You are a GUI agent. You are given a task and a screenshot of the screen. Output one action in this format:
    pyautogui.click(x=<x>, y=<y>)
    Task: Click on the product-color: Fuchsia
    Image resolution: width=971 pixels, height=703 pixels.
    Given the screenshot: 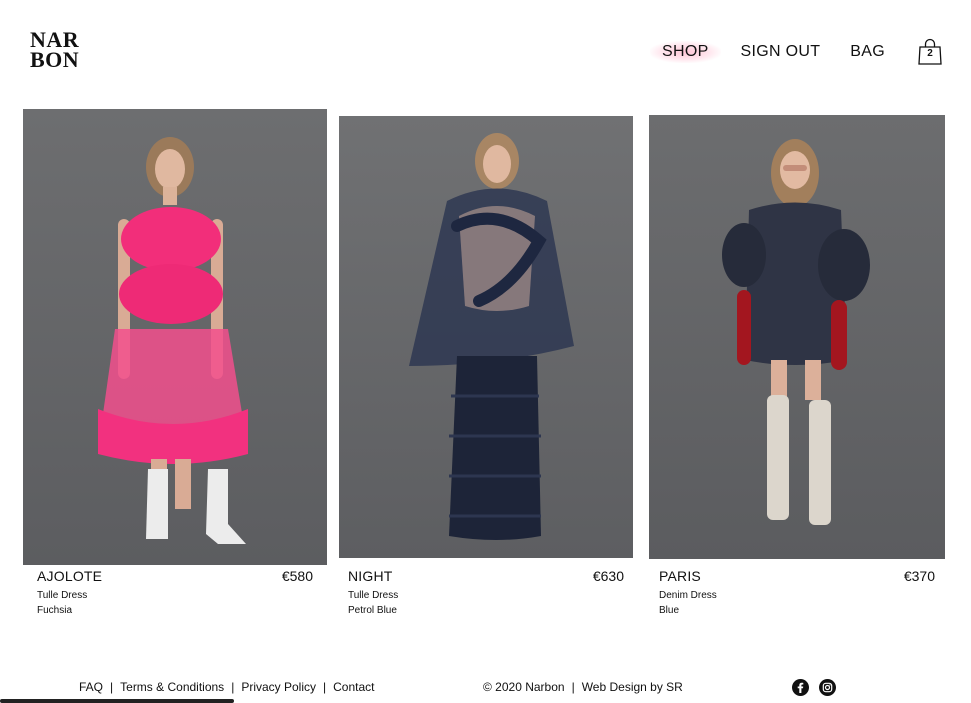 What is the action you would take?
    pyautogui.click(x=55, y=610)
    